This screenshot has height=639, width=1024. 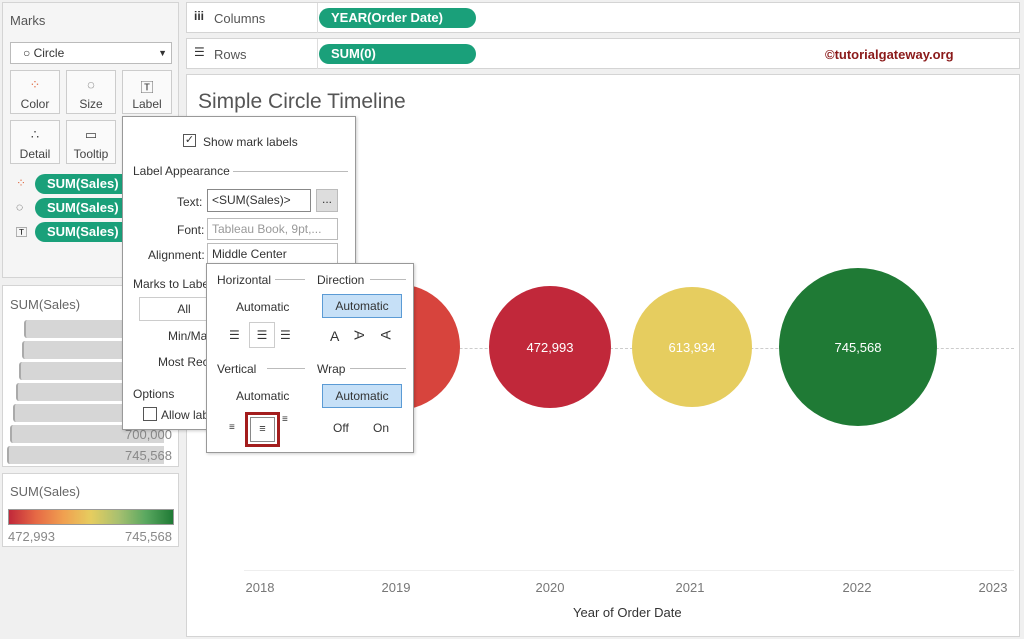 What do you see at coordinates (550, 587) in the screenshot?
I see `x-tick-label: 2020` at bounding box center [550, 587].